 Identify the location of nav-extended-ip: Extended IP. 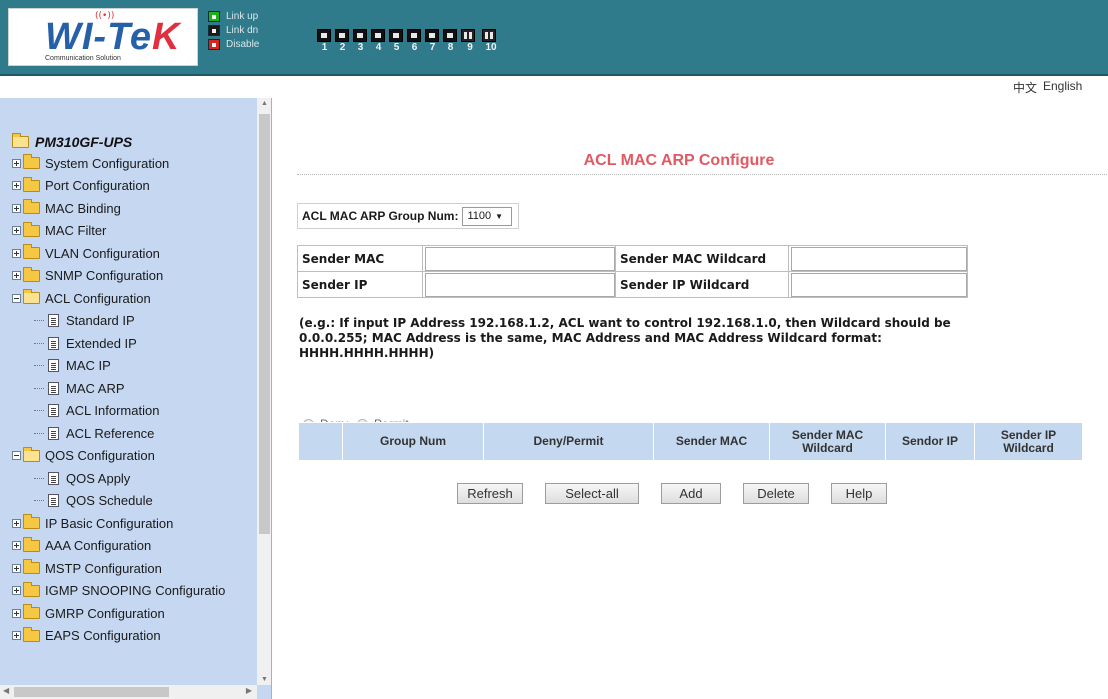
(135, 343).